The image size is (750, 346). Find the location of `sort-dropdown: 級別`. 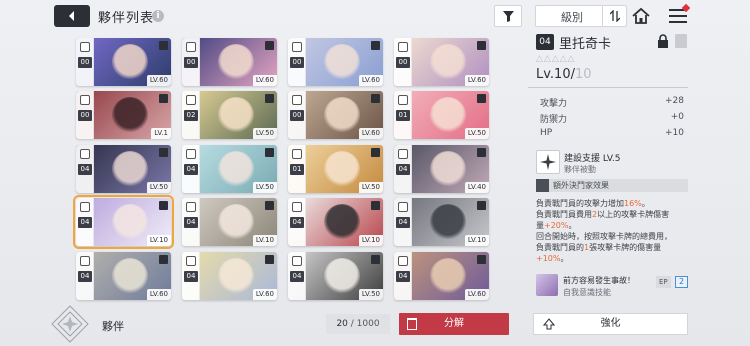

sort-dropdown: 級別 is located at coordinates (581, 16).